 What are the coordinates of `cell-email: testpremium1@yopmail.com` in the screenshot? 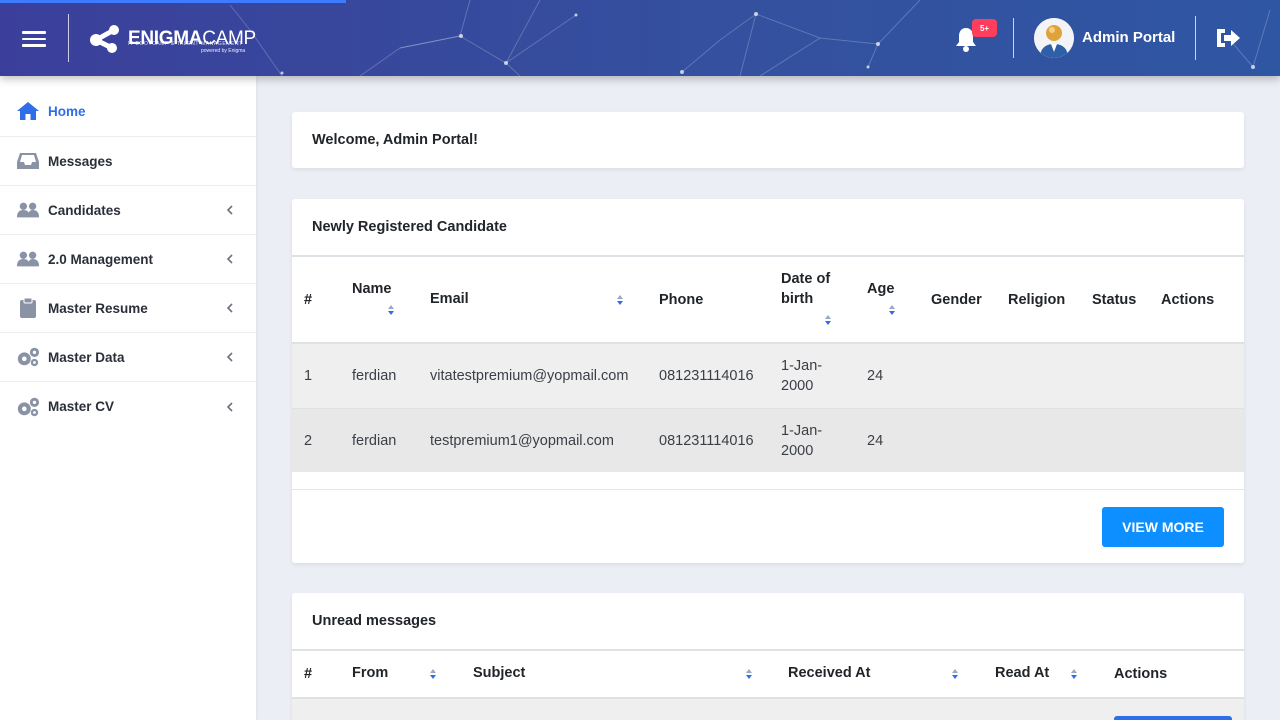 It's located at (522, 441).